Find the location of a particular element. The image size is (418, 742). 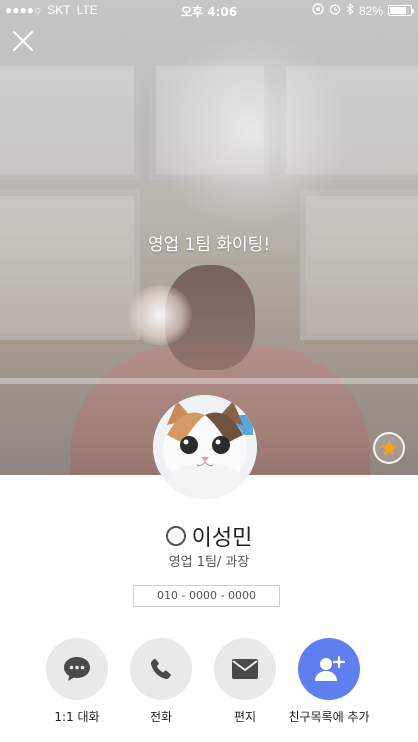

mail-button-circle is located at coordinates (245, 669).